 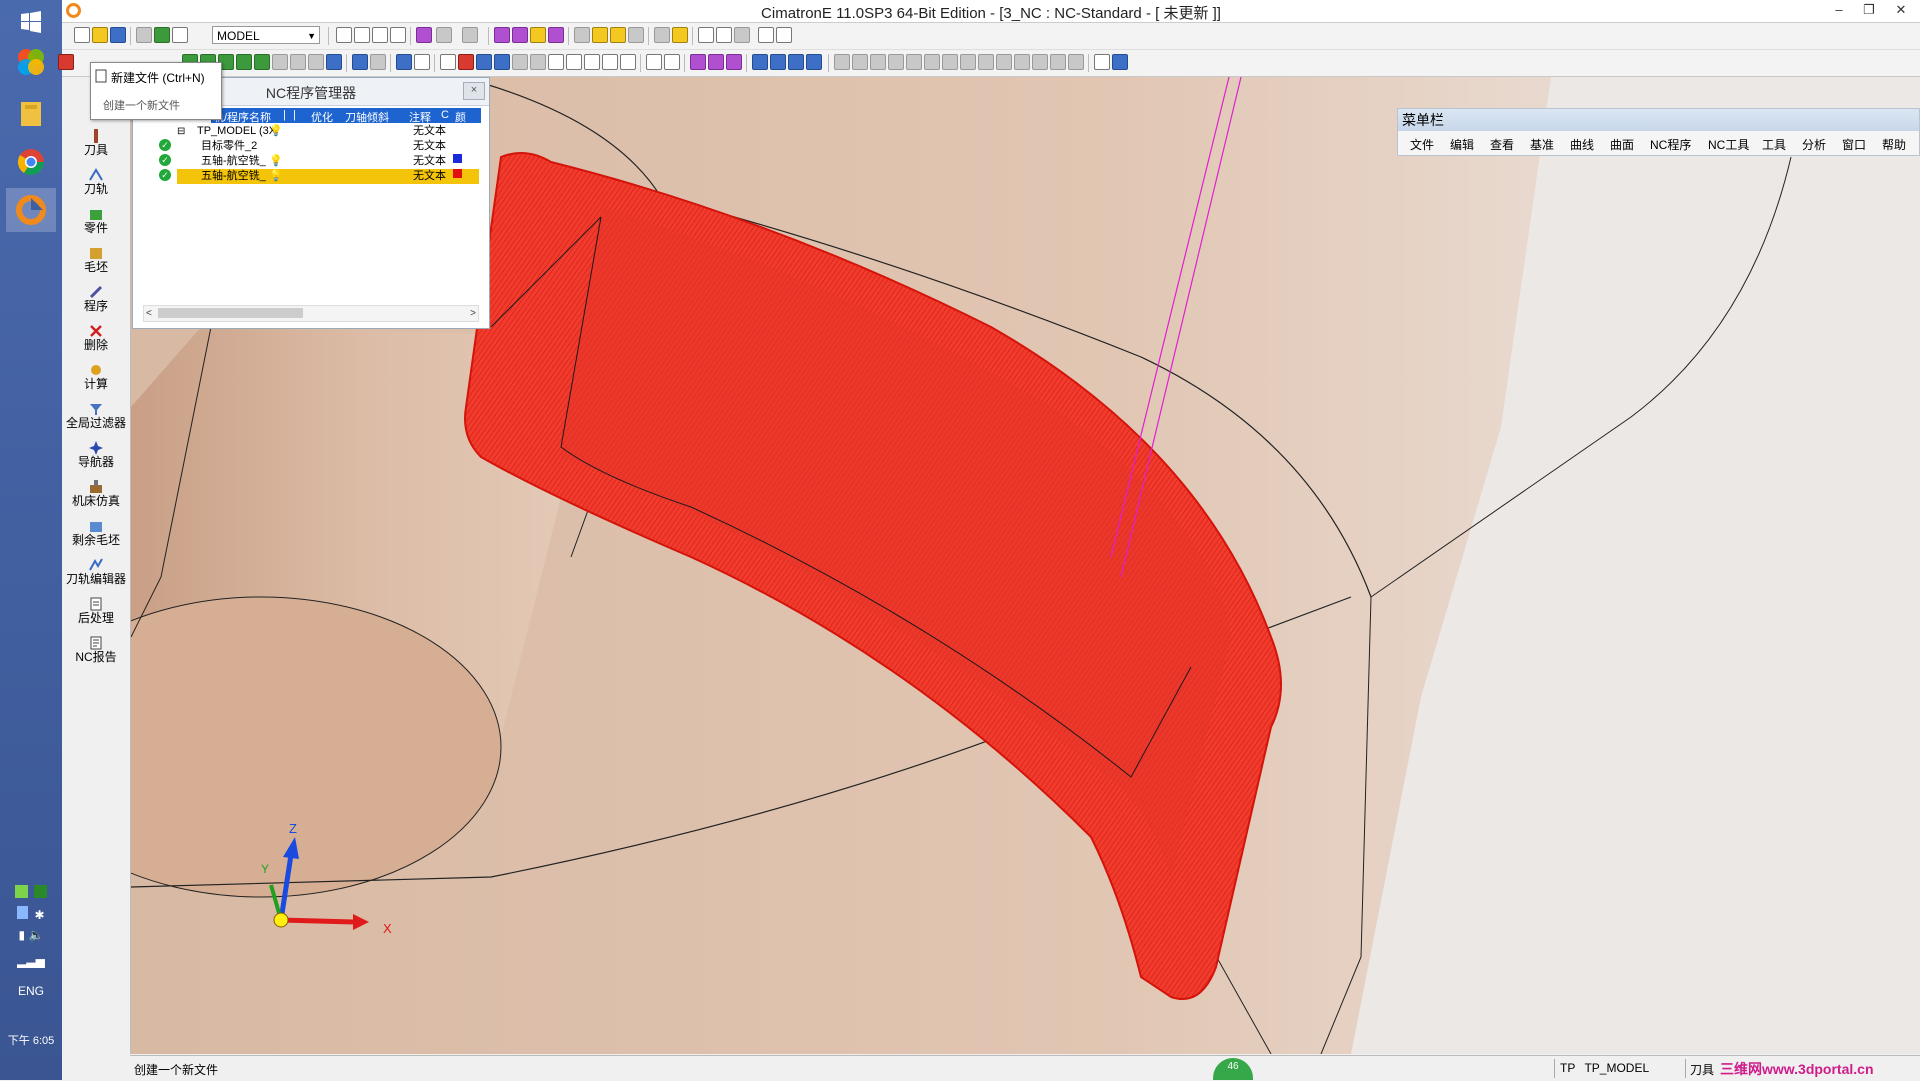 I want to click on nc-op-27-icon, so click(x=698, y=62).